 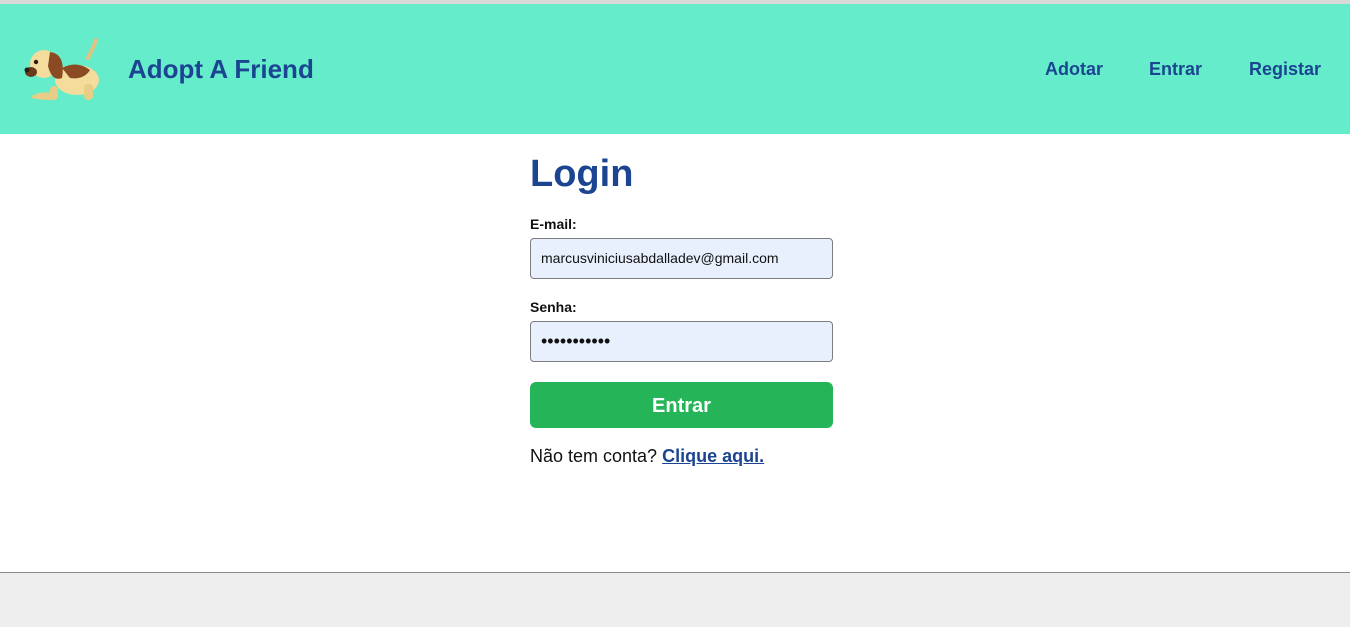 I want to click on register-link: Clique aqui., so click(x=713, y=456).